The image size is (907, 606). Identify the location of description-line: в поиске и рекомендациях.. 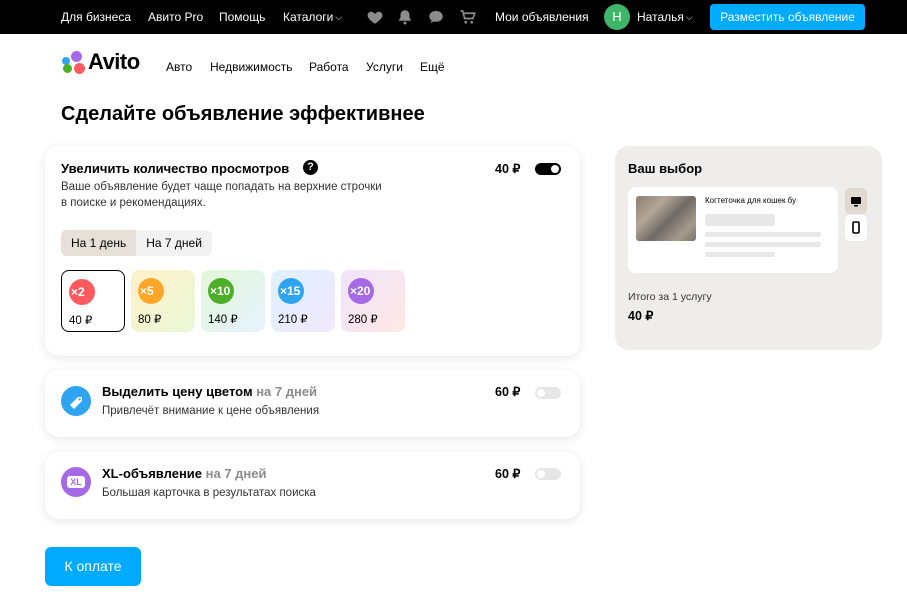
(133, 203).